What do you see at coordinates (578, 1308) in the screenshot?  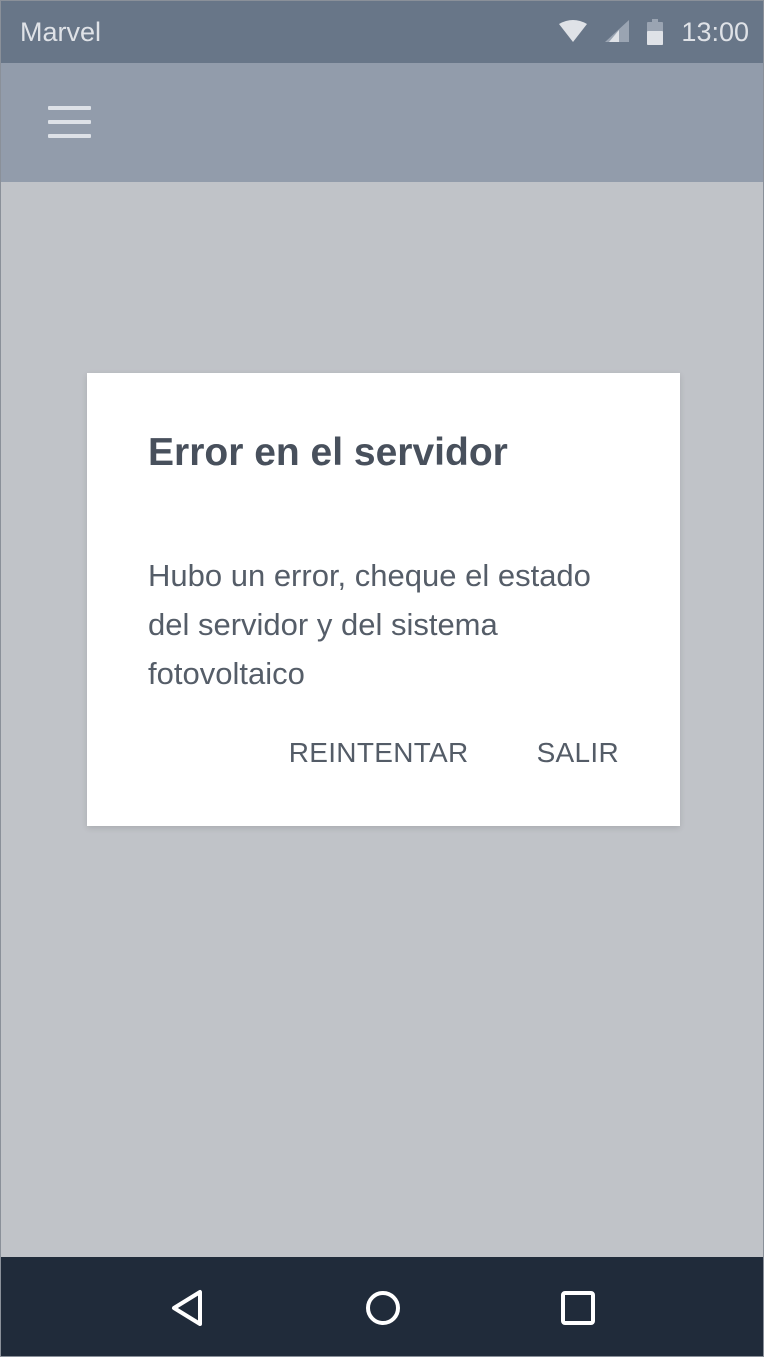 I see `recents-icon` at bounding box center [578, 1308].